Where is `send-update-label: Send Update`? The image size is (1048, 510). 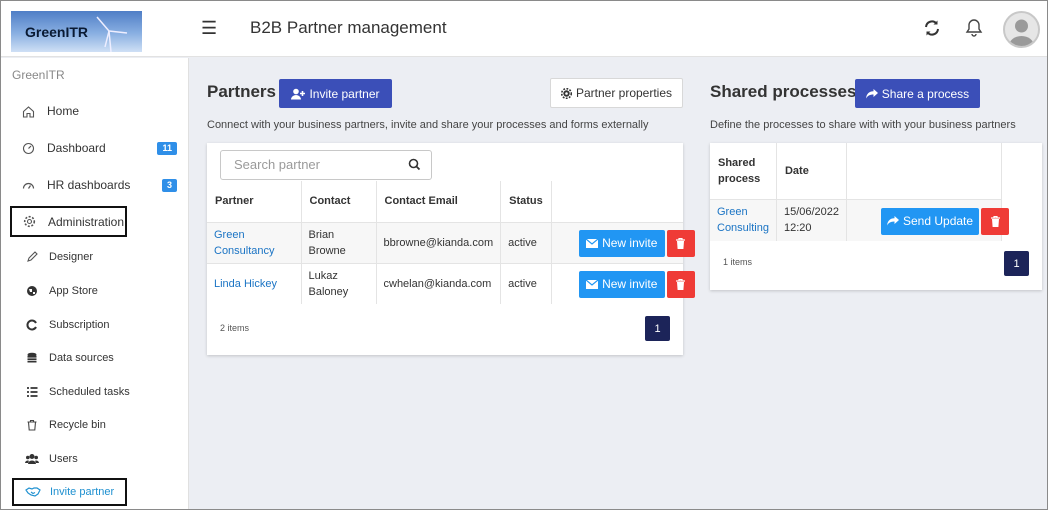 send-update-label: Send Update is located at coordinates (938, 221).